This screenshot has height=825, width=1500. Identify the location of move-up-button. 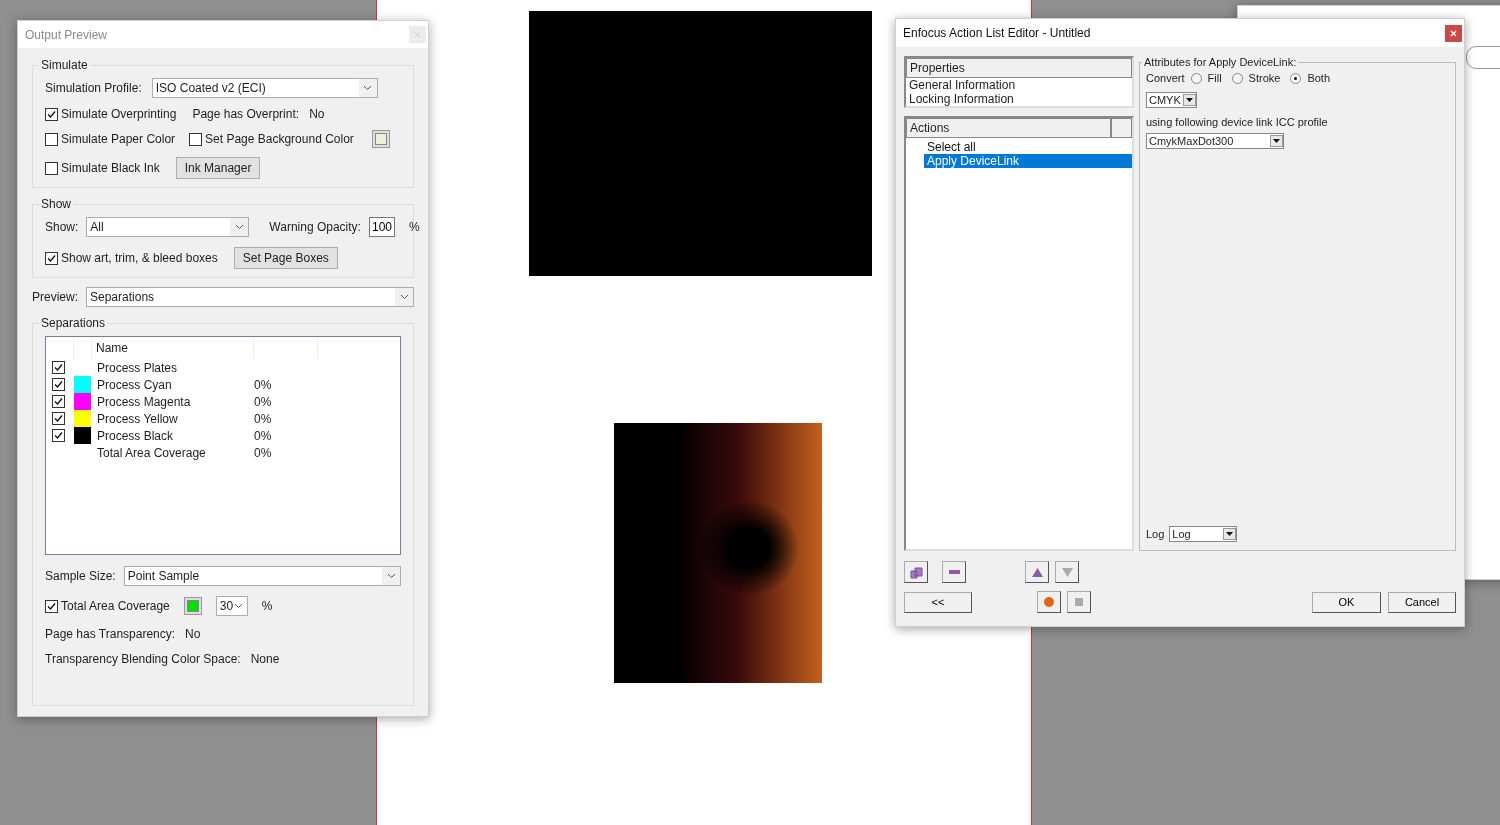
(1037, 572).